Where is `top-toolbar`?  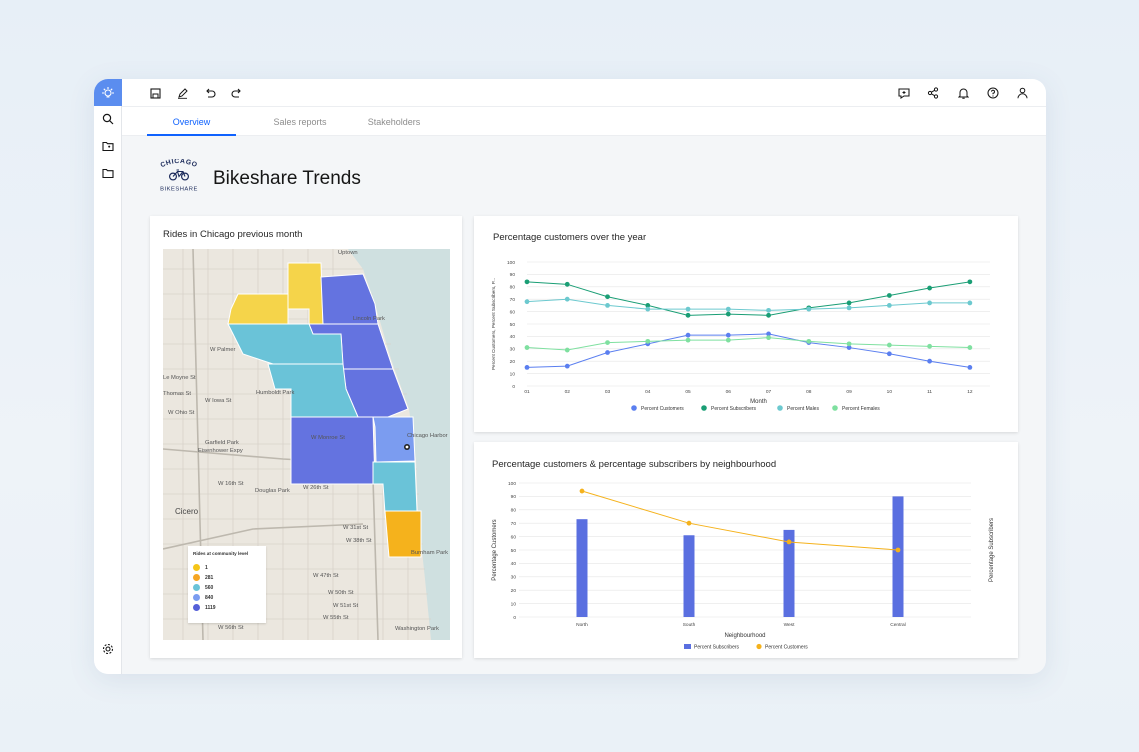 top-toolbar is located at coordinates (584, 93).